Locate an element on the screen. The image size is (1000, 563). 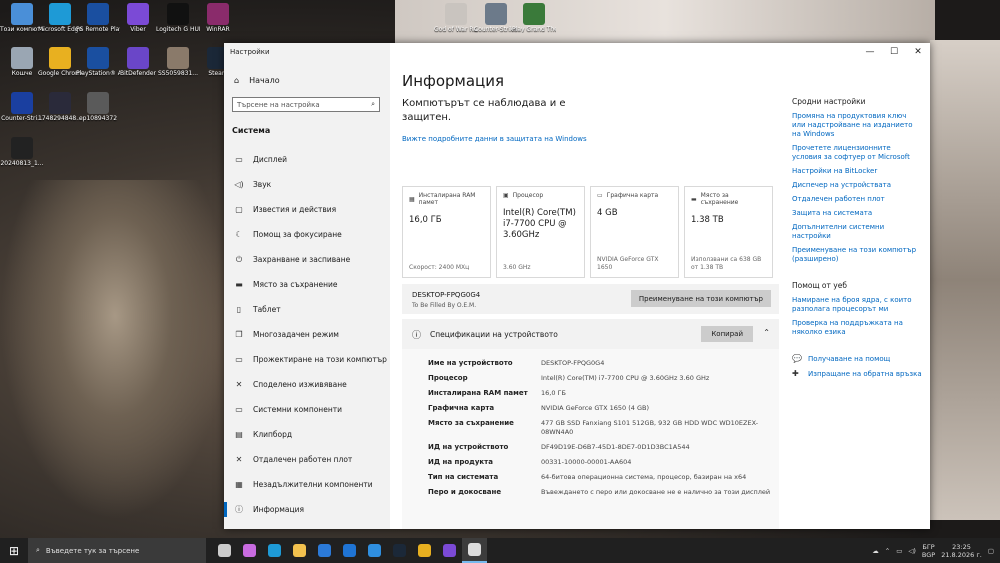
desktop-icon: BitDefender is located at coordinates (138, 62).